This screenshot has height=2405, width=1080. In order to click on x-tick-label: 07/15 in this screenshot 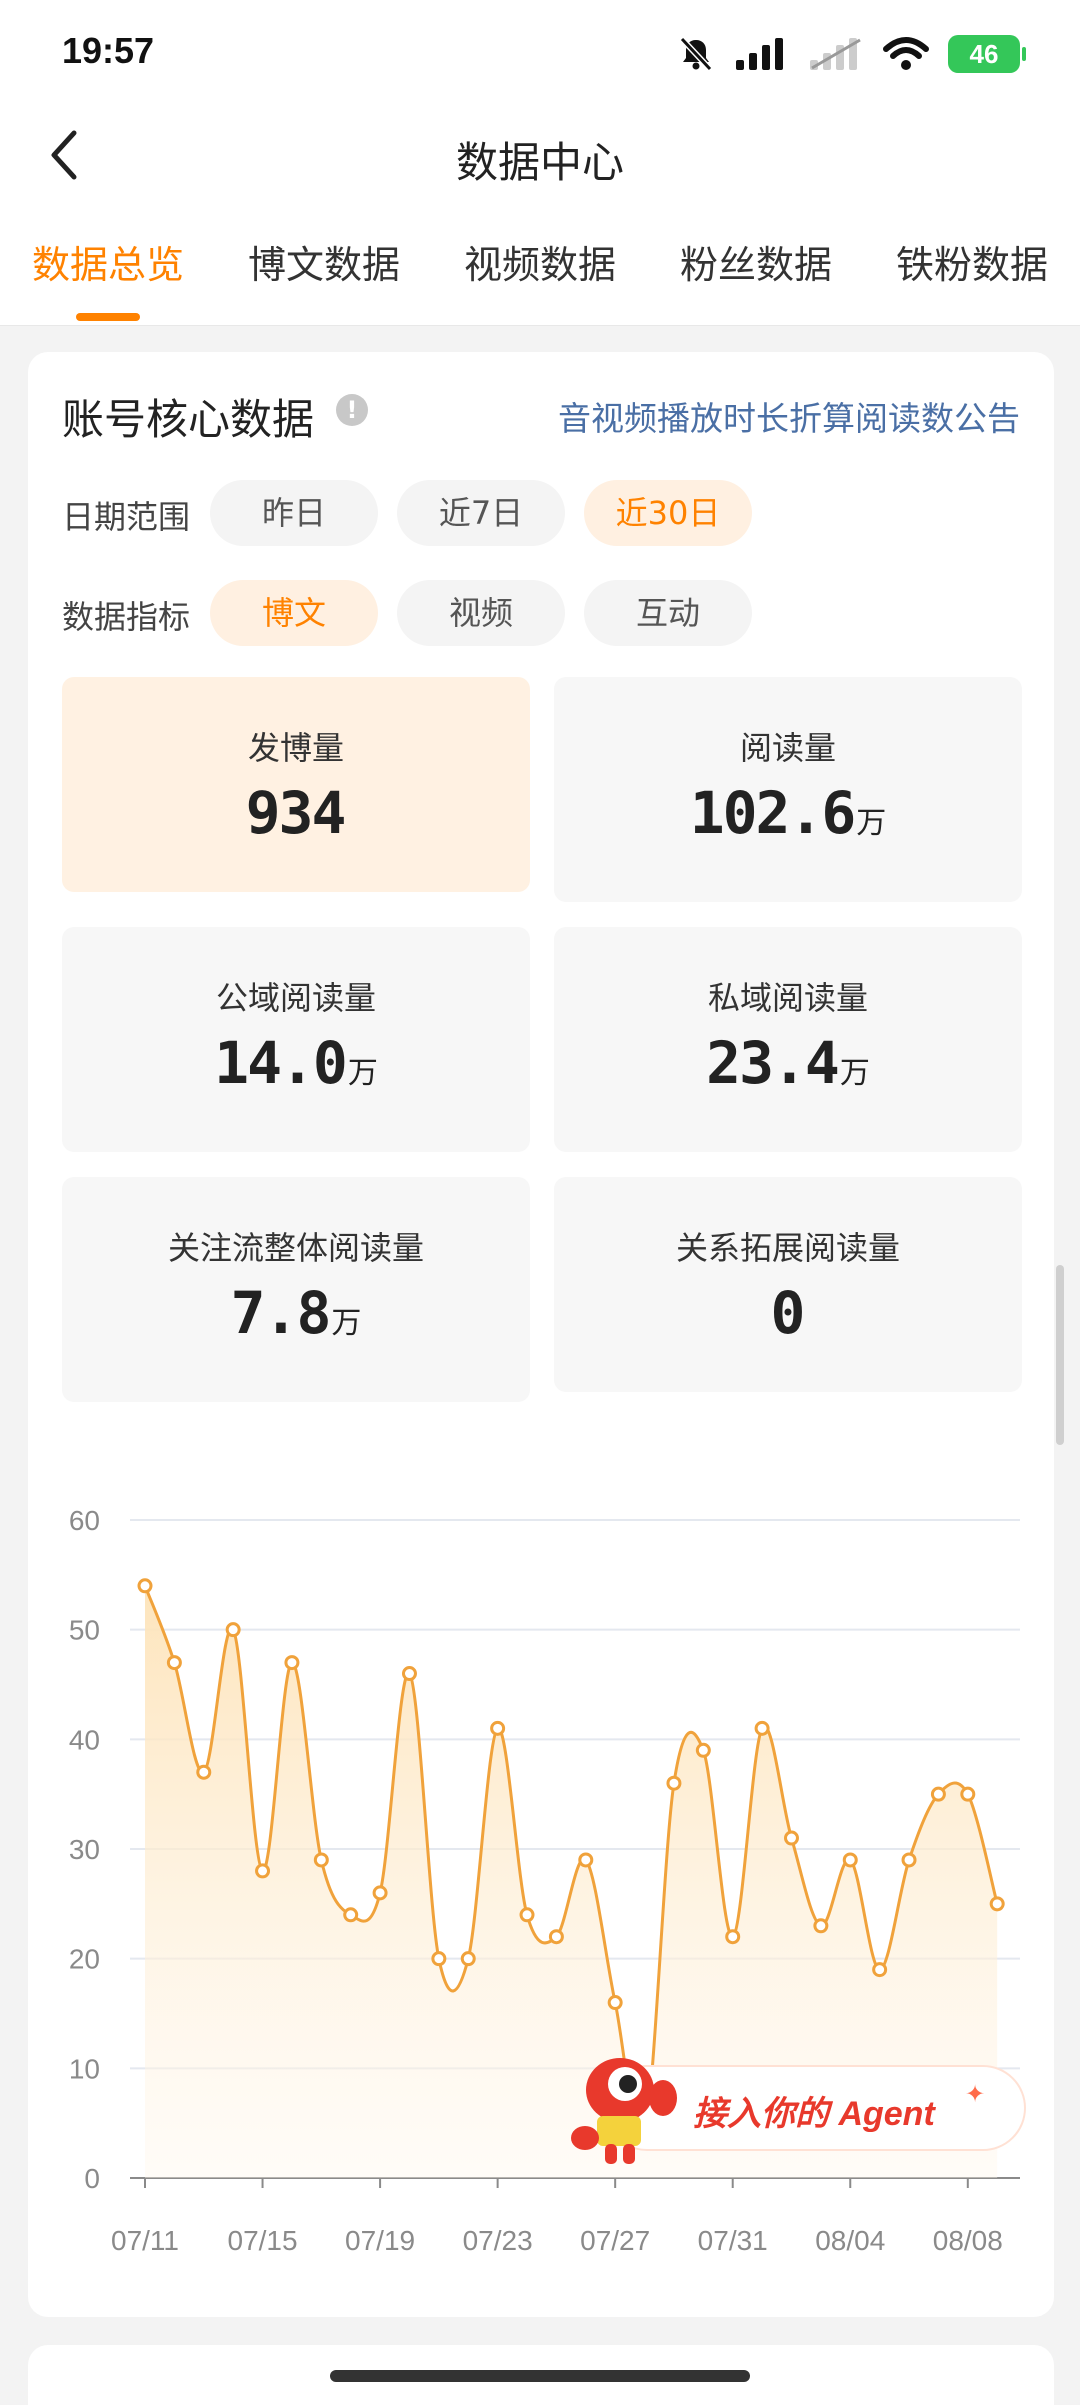, I will do `click(263, 2240)`.